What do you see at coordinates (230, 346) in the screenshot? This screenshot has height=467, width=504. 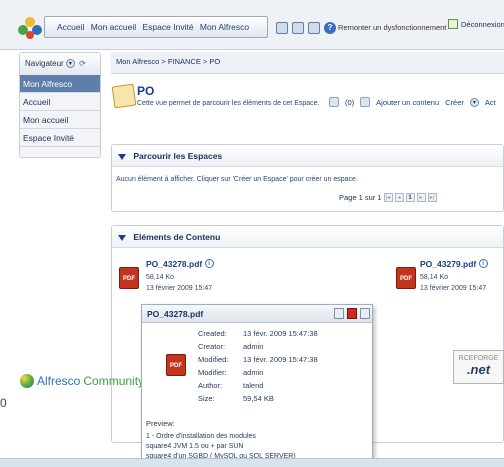 I see `meta-row: Creator: admin` at bounding box center [230, 346].